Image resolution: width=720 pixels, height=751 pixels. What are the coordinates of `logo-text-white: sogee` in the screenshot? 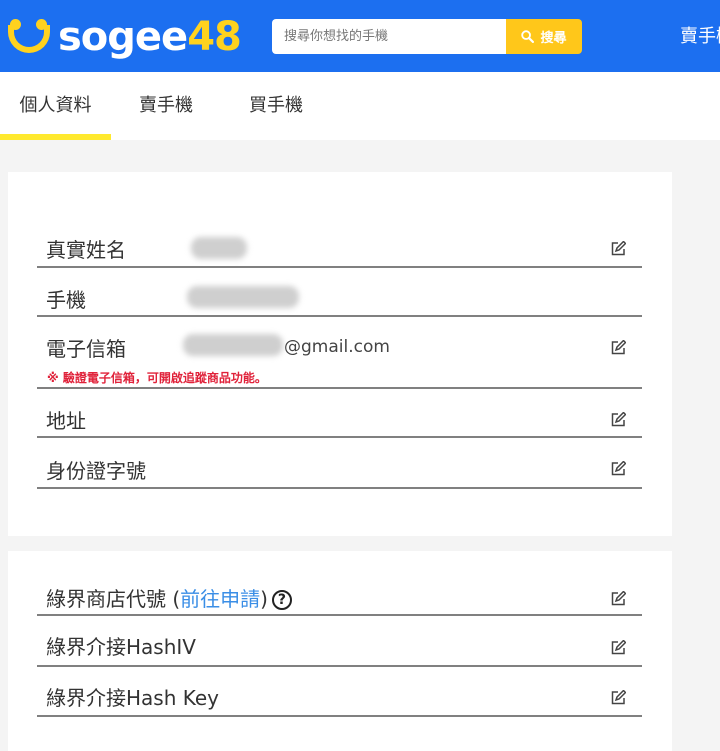 It's located at (123, 37).